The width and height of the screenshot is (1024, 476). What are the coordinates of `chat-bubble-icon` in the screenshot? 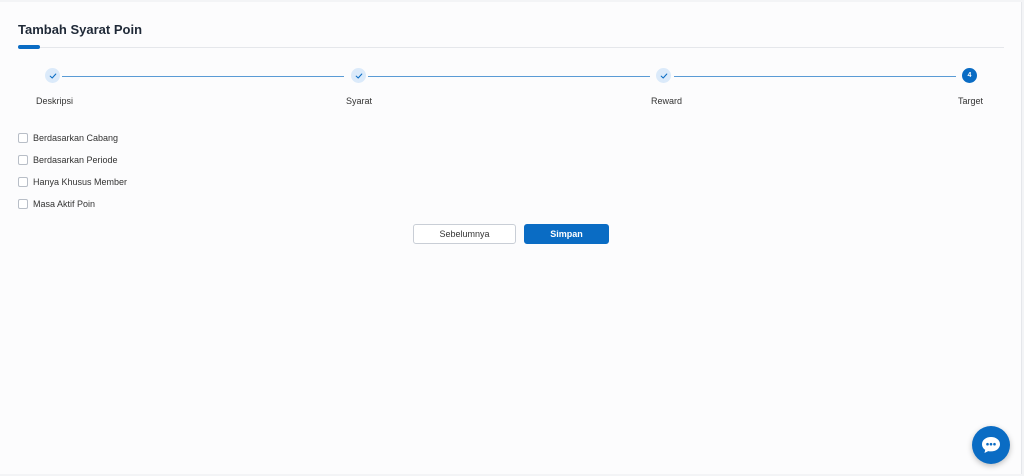 It's located at (991, 445).